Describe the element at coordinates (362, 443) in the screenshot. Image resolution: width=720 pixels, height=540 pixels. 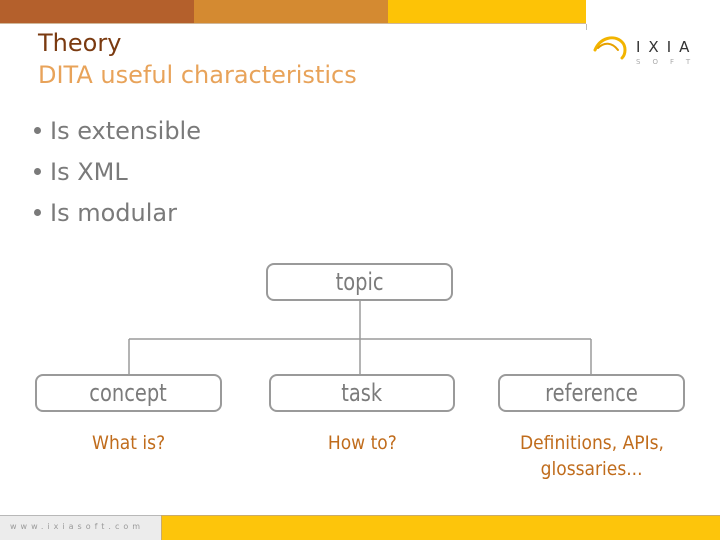
I see `task-caption: How to?` at that location.